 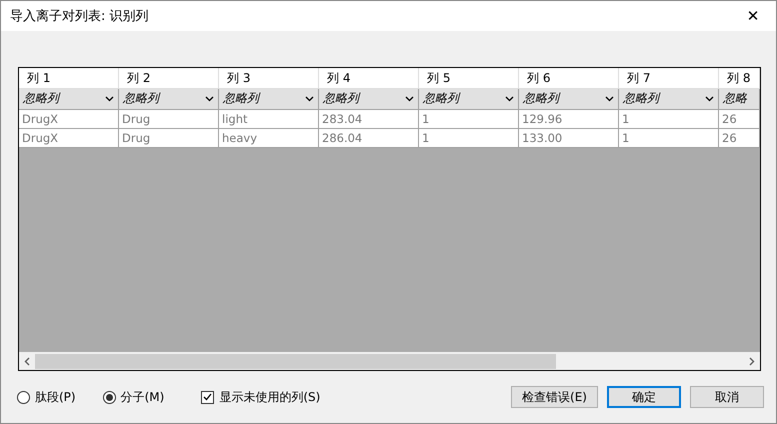 I want to click on checkbox-label: 显示未使用的列(S), so click(x=269, y=397).